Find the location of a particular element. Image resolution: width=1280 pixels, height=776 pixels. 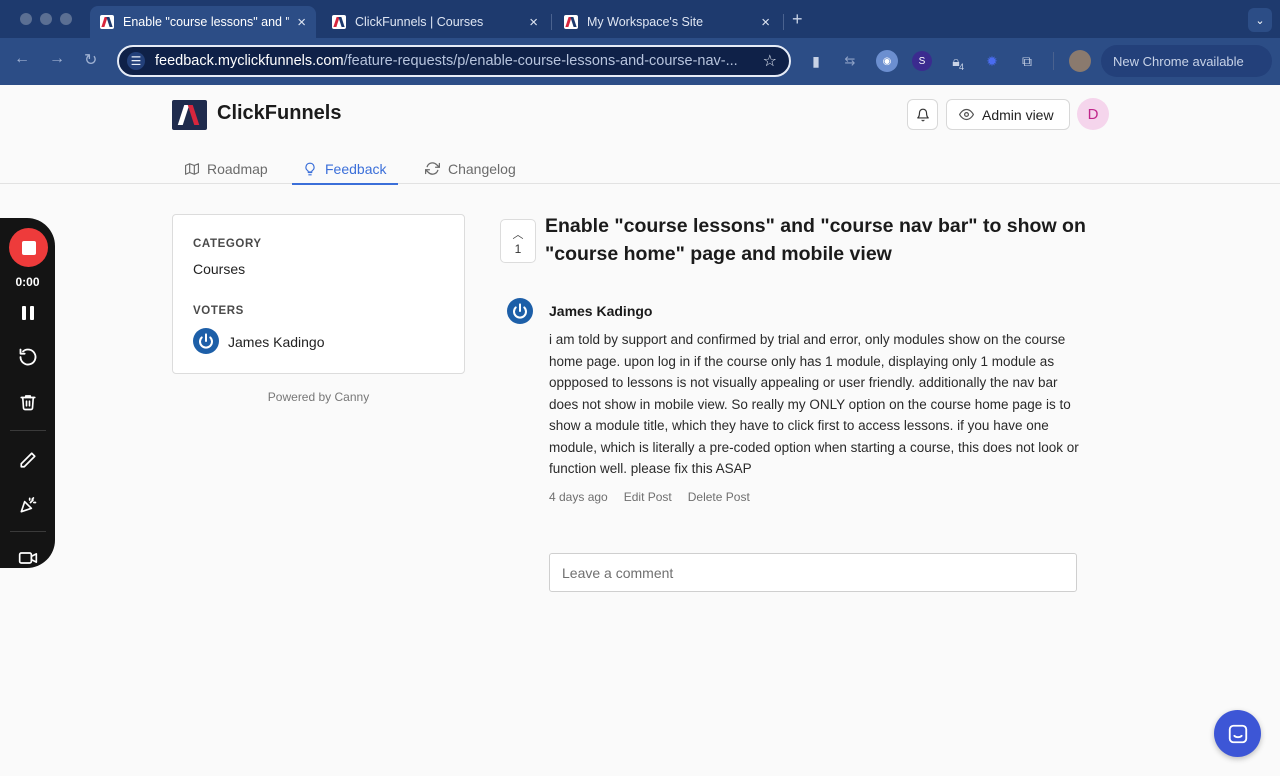

recording-timer: 0:00 is located at coordinates (27, 282).